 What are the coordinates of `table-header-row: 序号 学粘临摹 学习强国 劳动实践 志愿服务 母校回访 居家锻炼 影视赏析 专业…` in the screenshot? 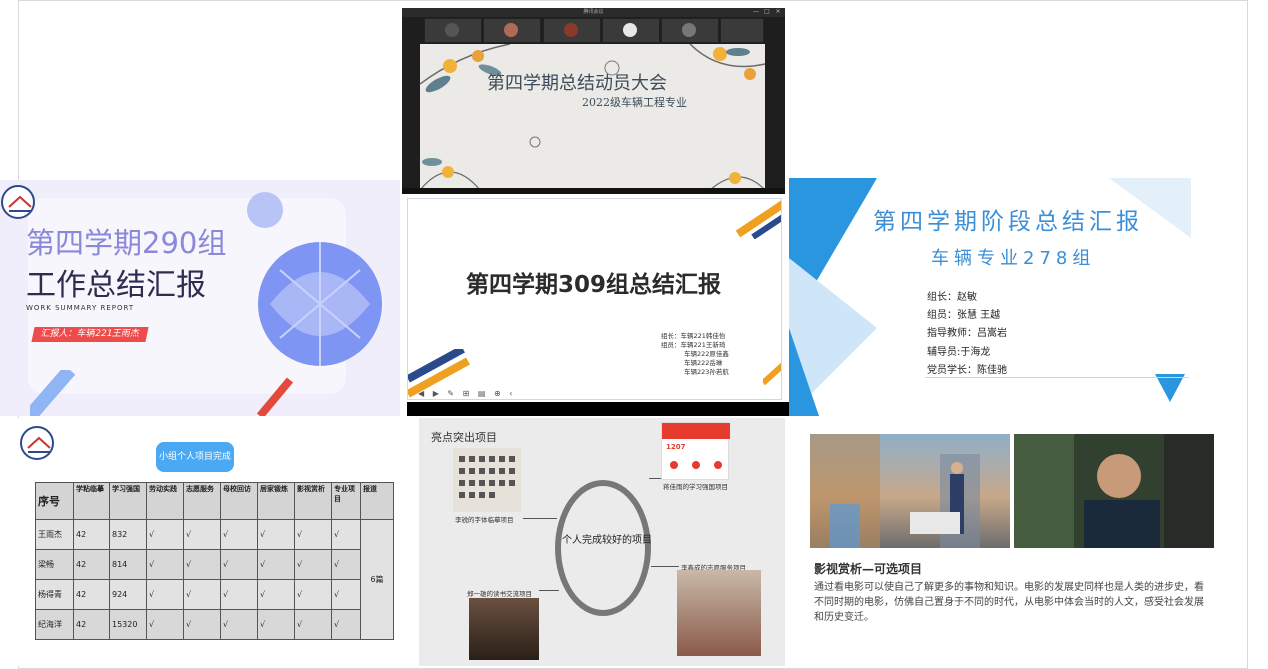 It's located at (214, 501).